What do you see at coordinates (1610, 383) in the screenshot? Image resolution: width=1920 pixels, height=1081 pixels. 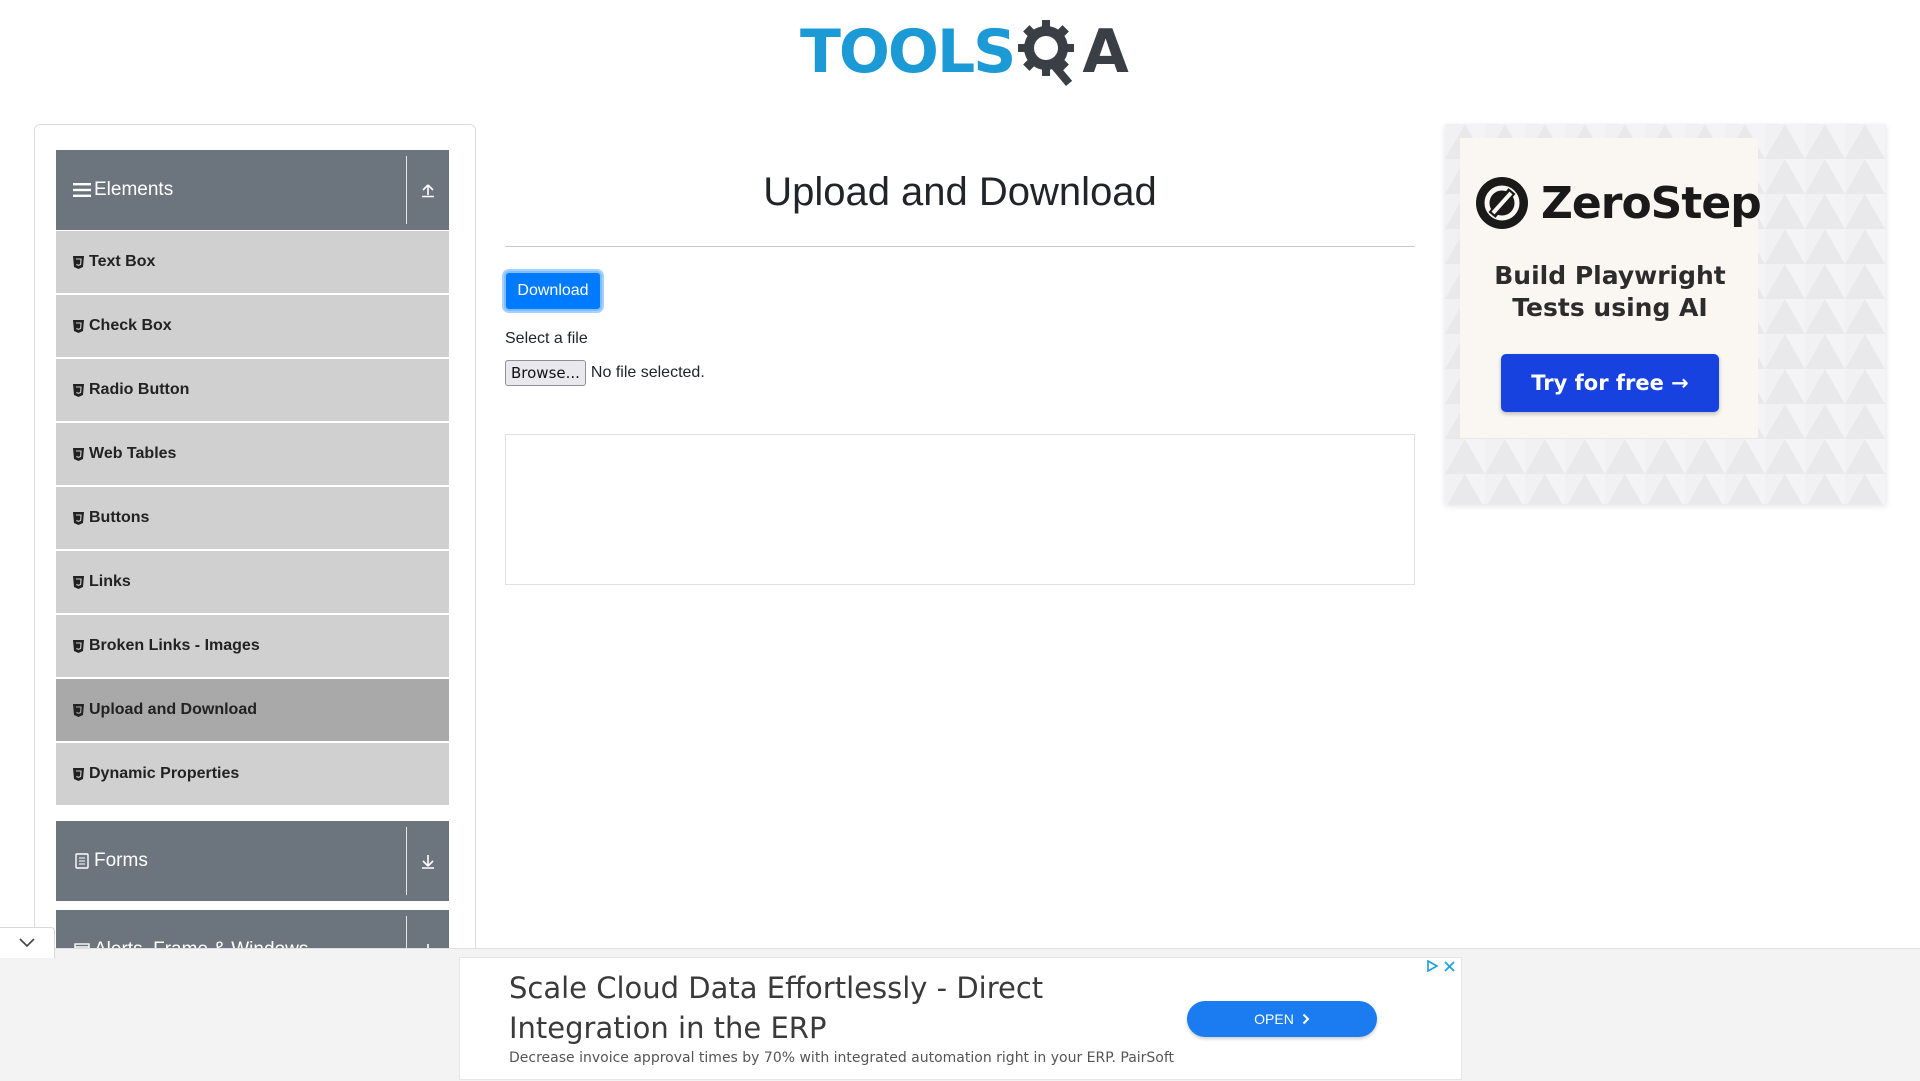 I see `try-for-free-button: Try for free →` at bounding box center [1610, 383].